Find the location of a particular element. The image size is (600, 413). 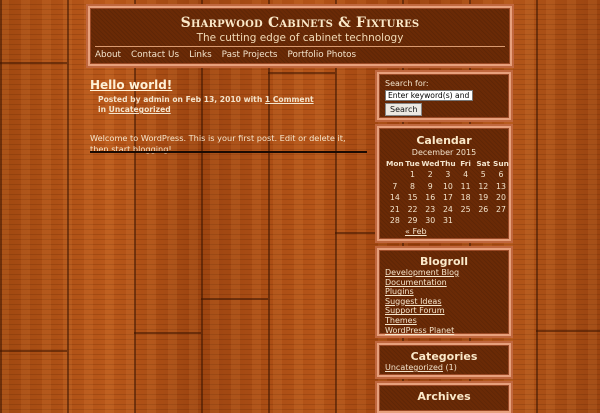

calendar-day: 31 is located at coordinates (447, 220).